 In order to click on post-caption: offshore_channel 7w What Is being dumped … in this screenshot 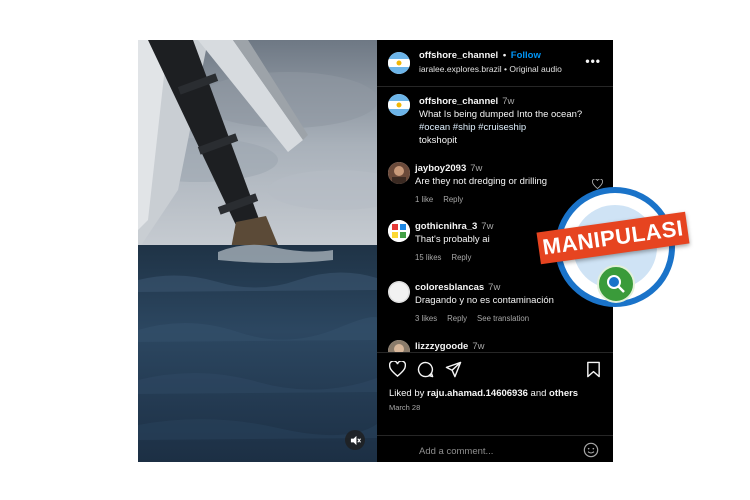, I will do `click(511, 121)`.